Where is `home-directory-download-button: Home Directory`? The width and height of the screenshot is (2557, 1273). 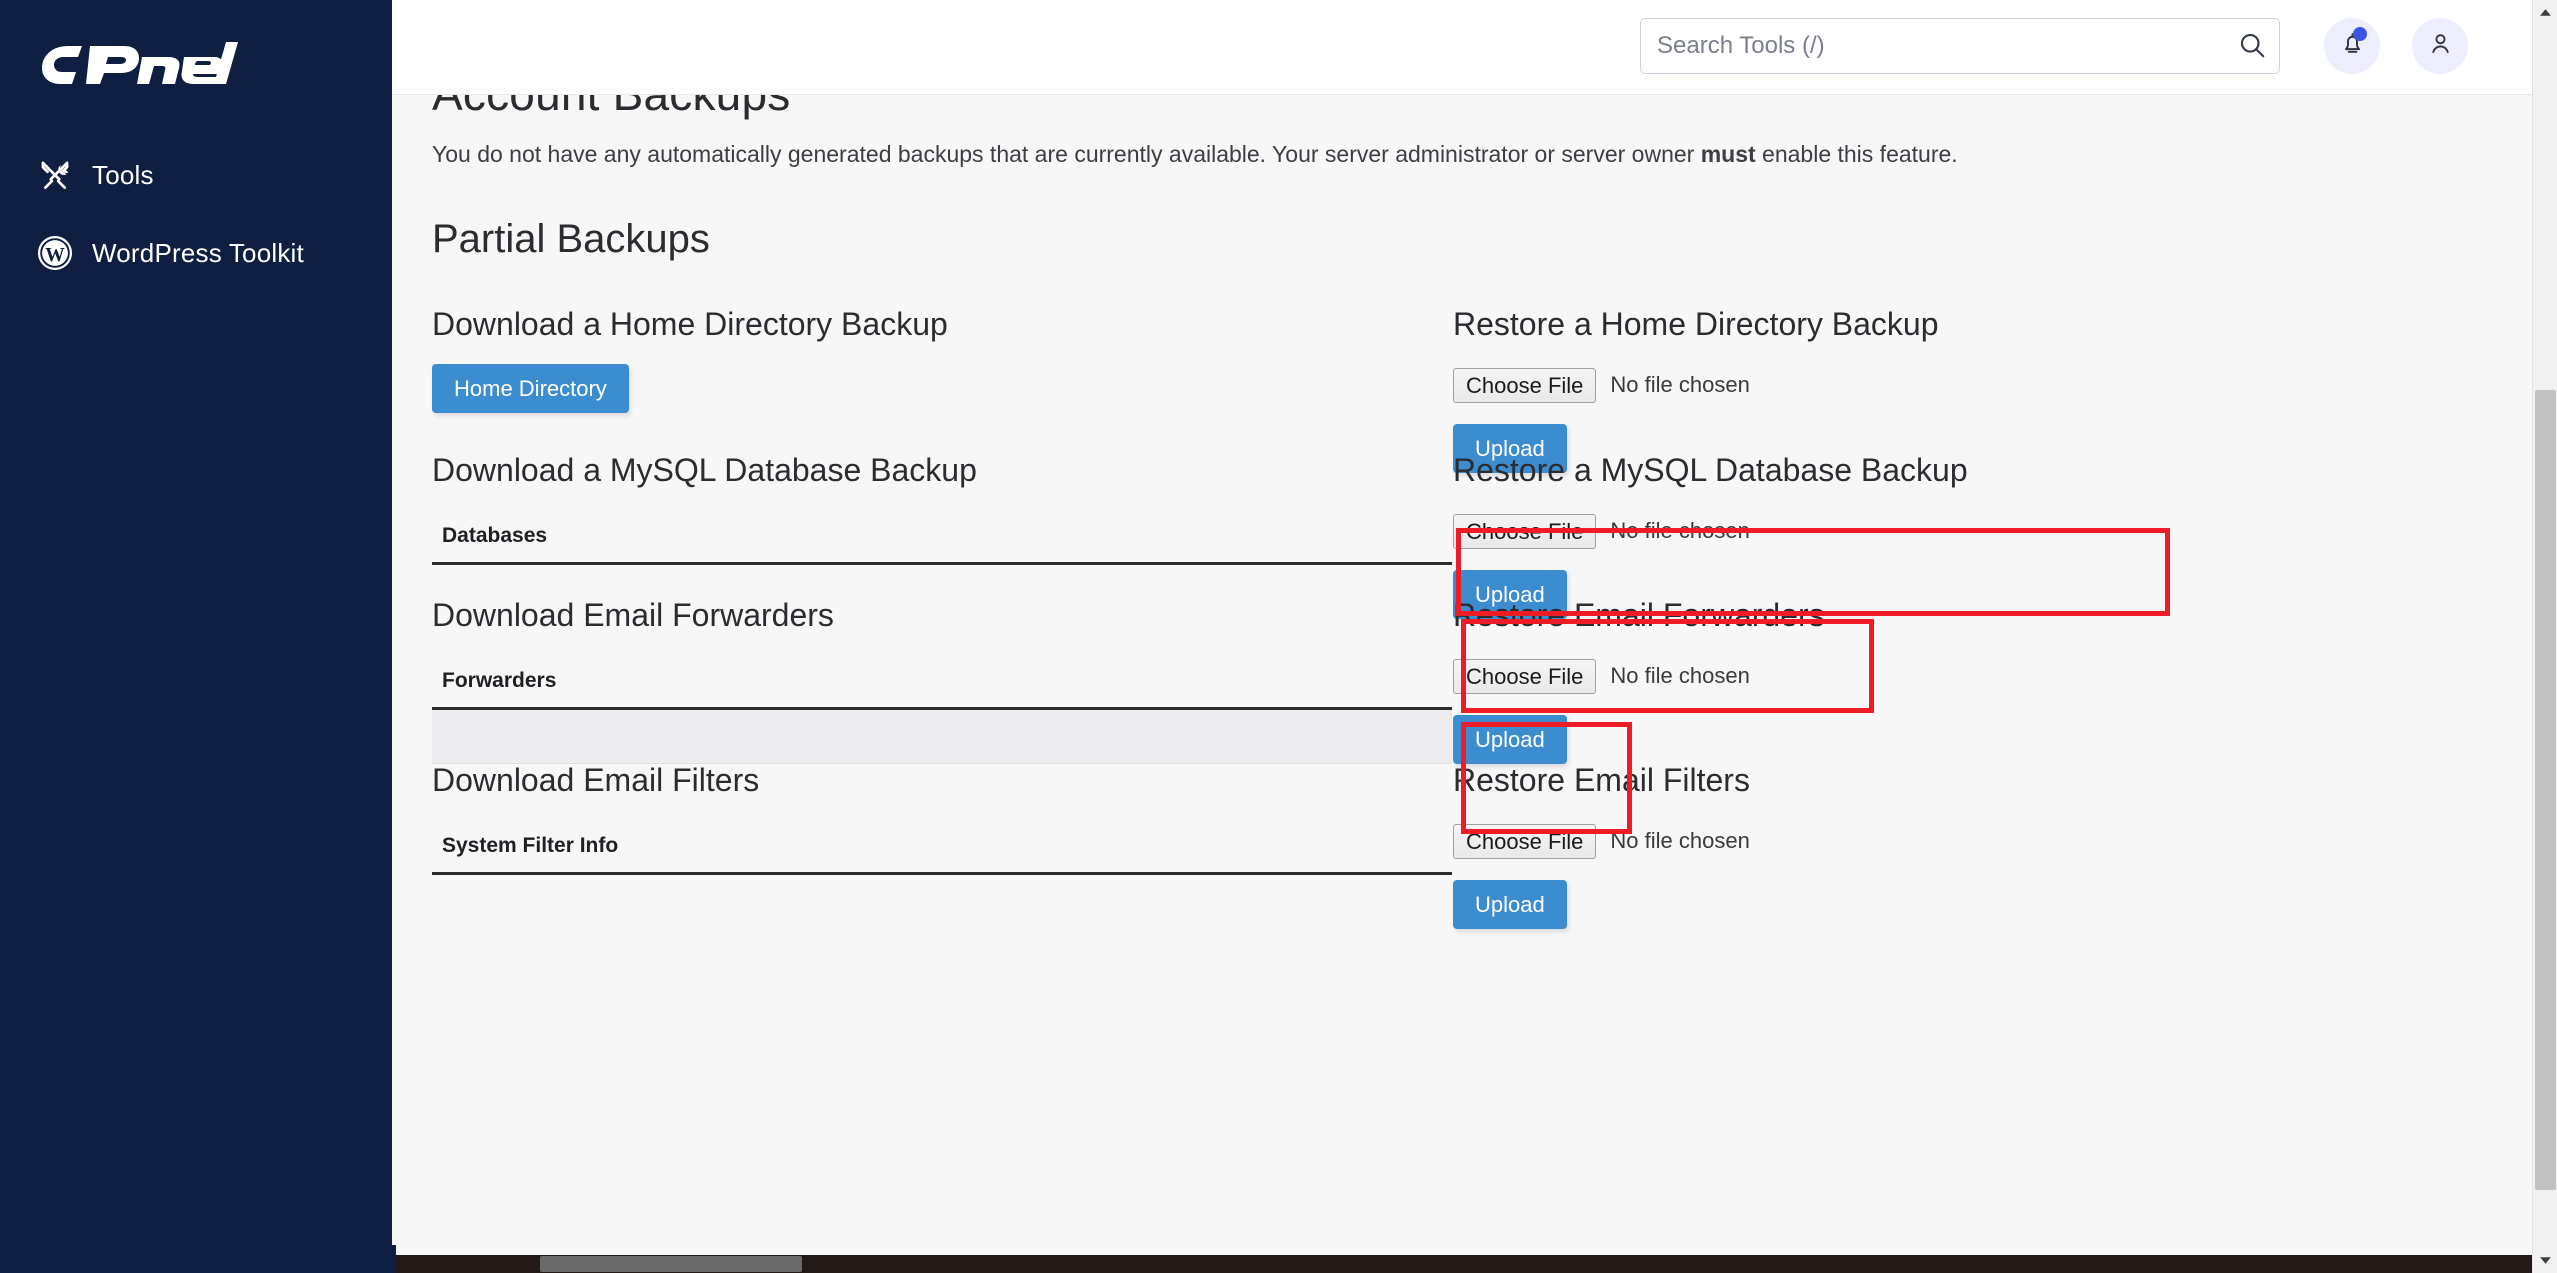 home-directory-download-button: Home Directory is located at coordinates (530, 389).